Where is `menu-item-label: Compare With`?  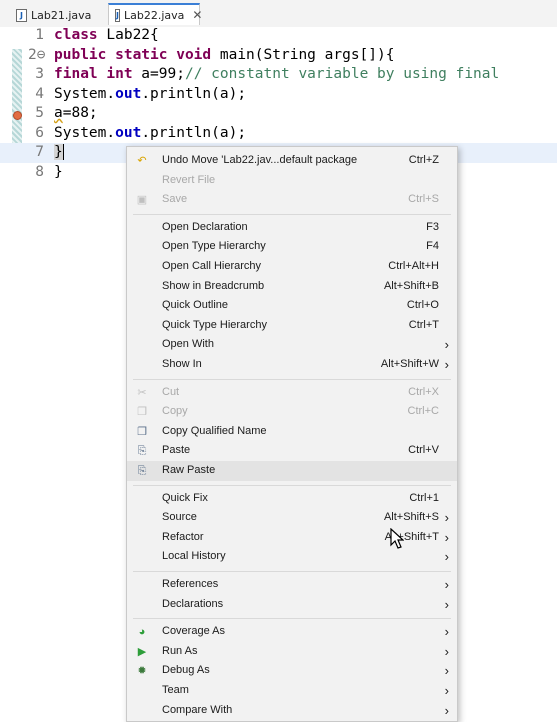 menu-item-label: Compare With is located at coordinates (197, 709).